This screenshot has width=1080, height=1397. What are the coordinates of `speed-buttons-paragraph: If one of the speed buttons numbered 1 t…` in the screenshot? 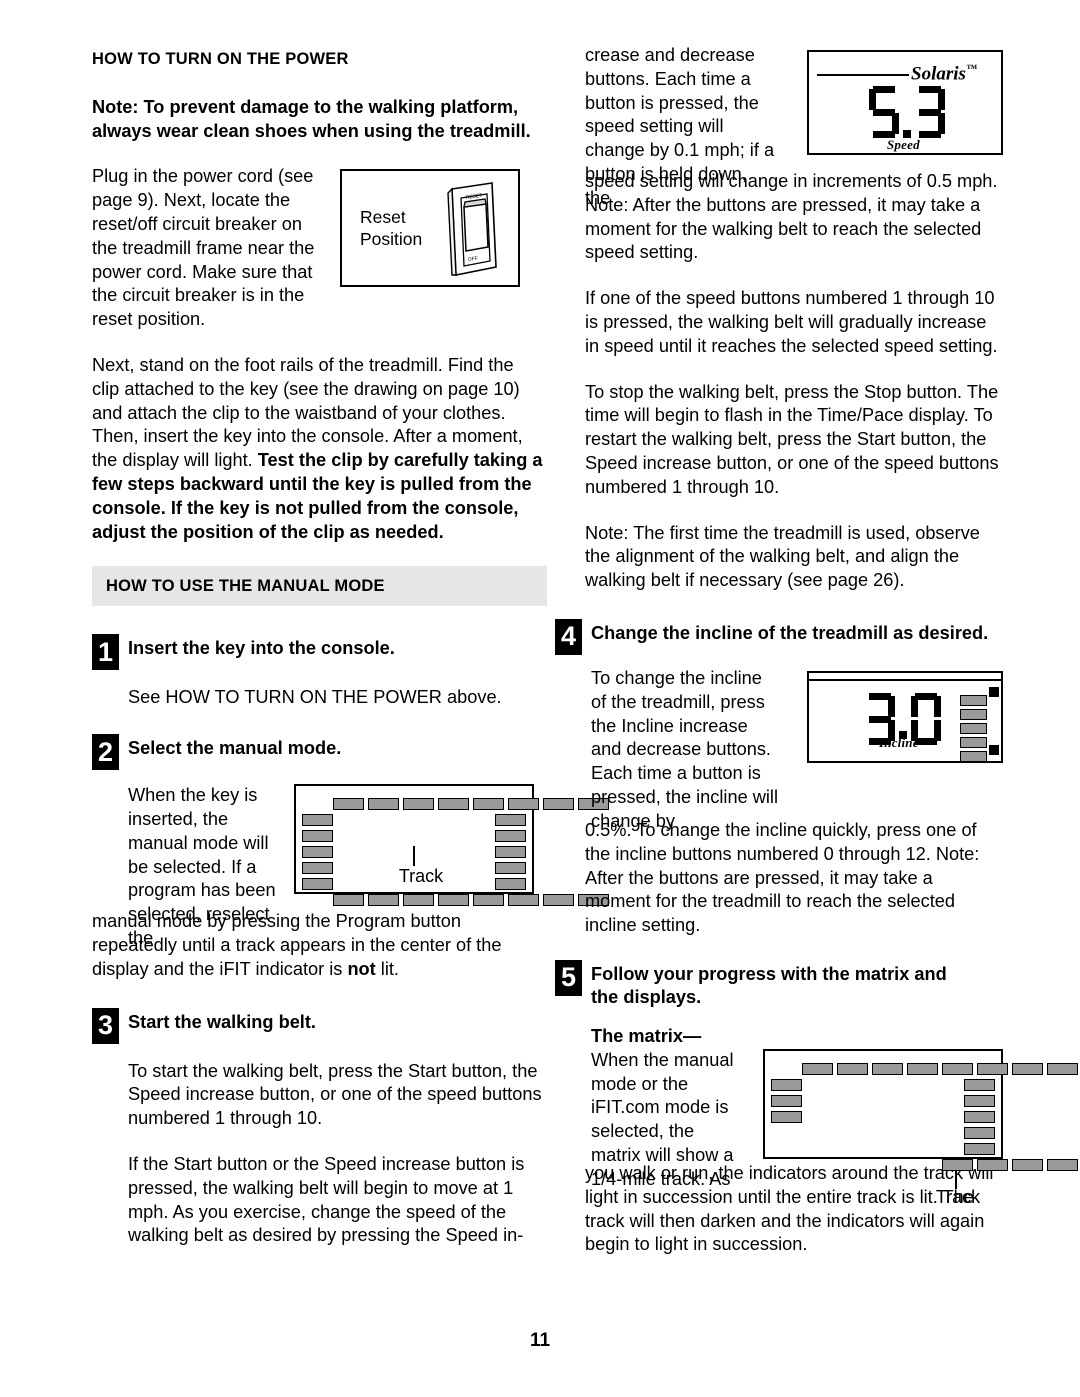 It's located at (791, 322).